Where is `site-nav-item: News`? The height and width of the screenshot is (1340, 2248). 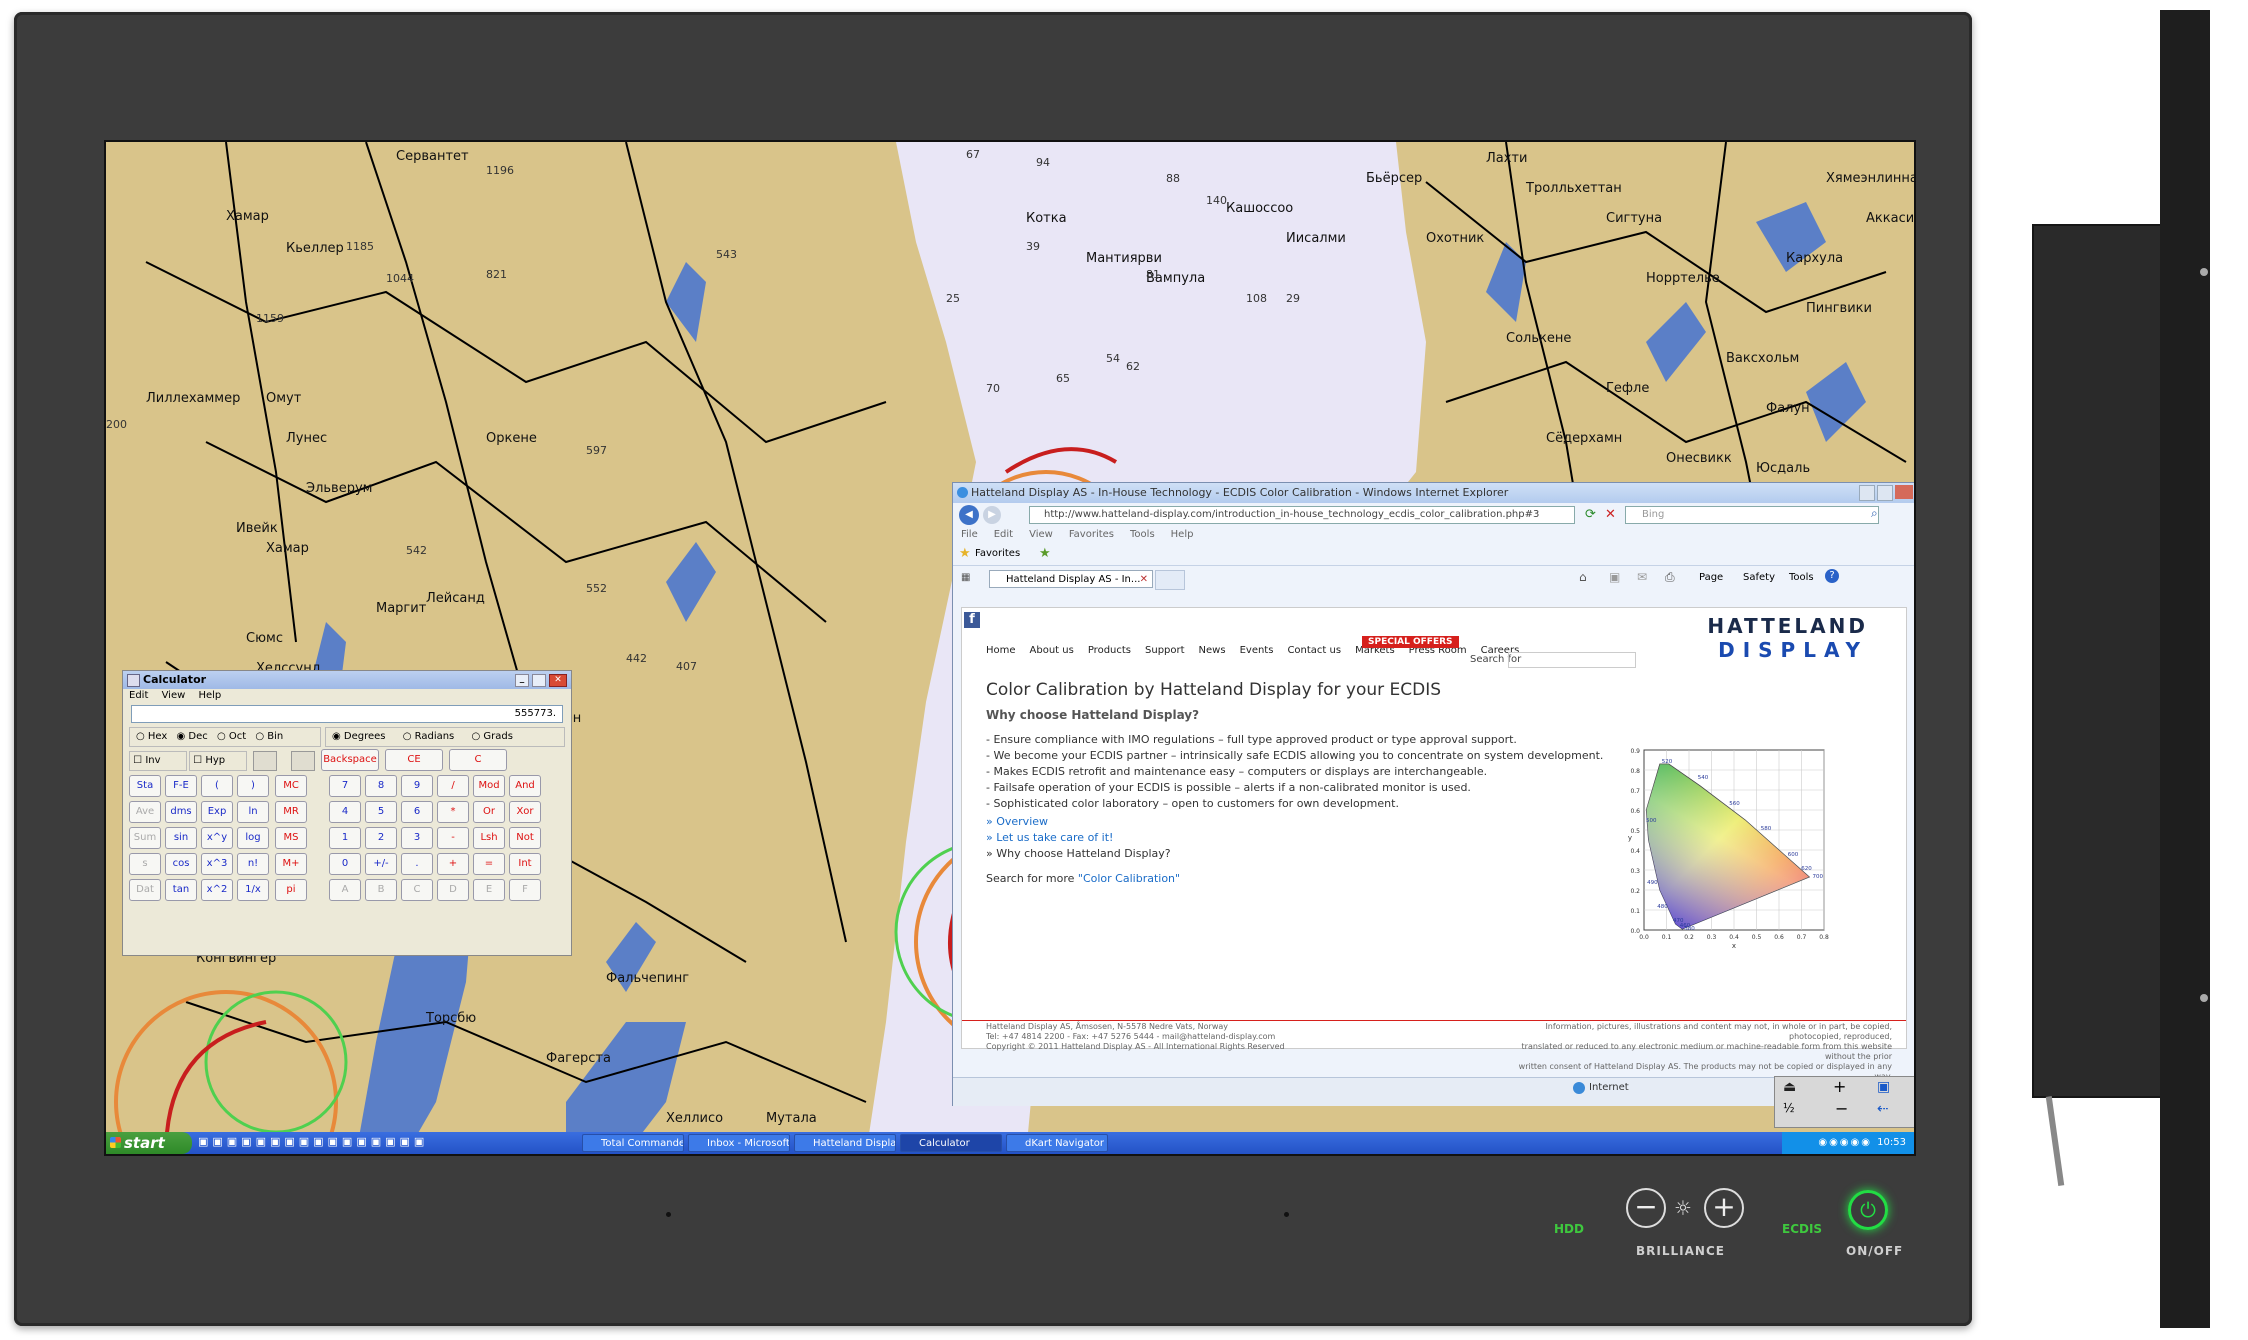
site-nav-item: News is located at coordinates (1212, 650).